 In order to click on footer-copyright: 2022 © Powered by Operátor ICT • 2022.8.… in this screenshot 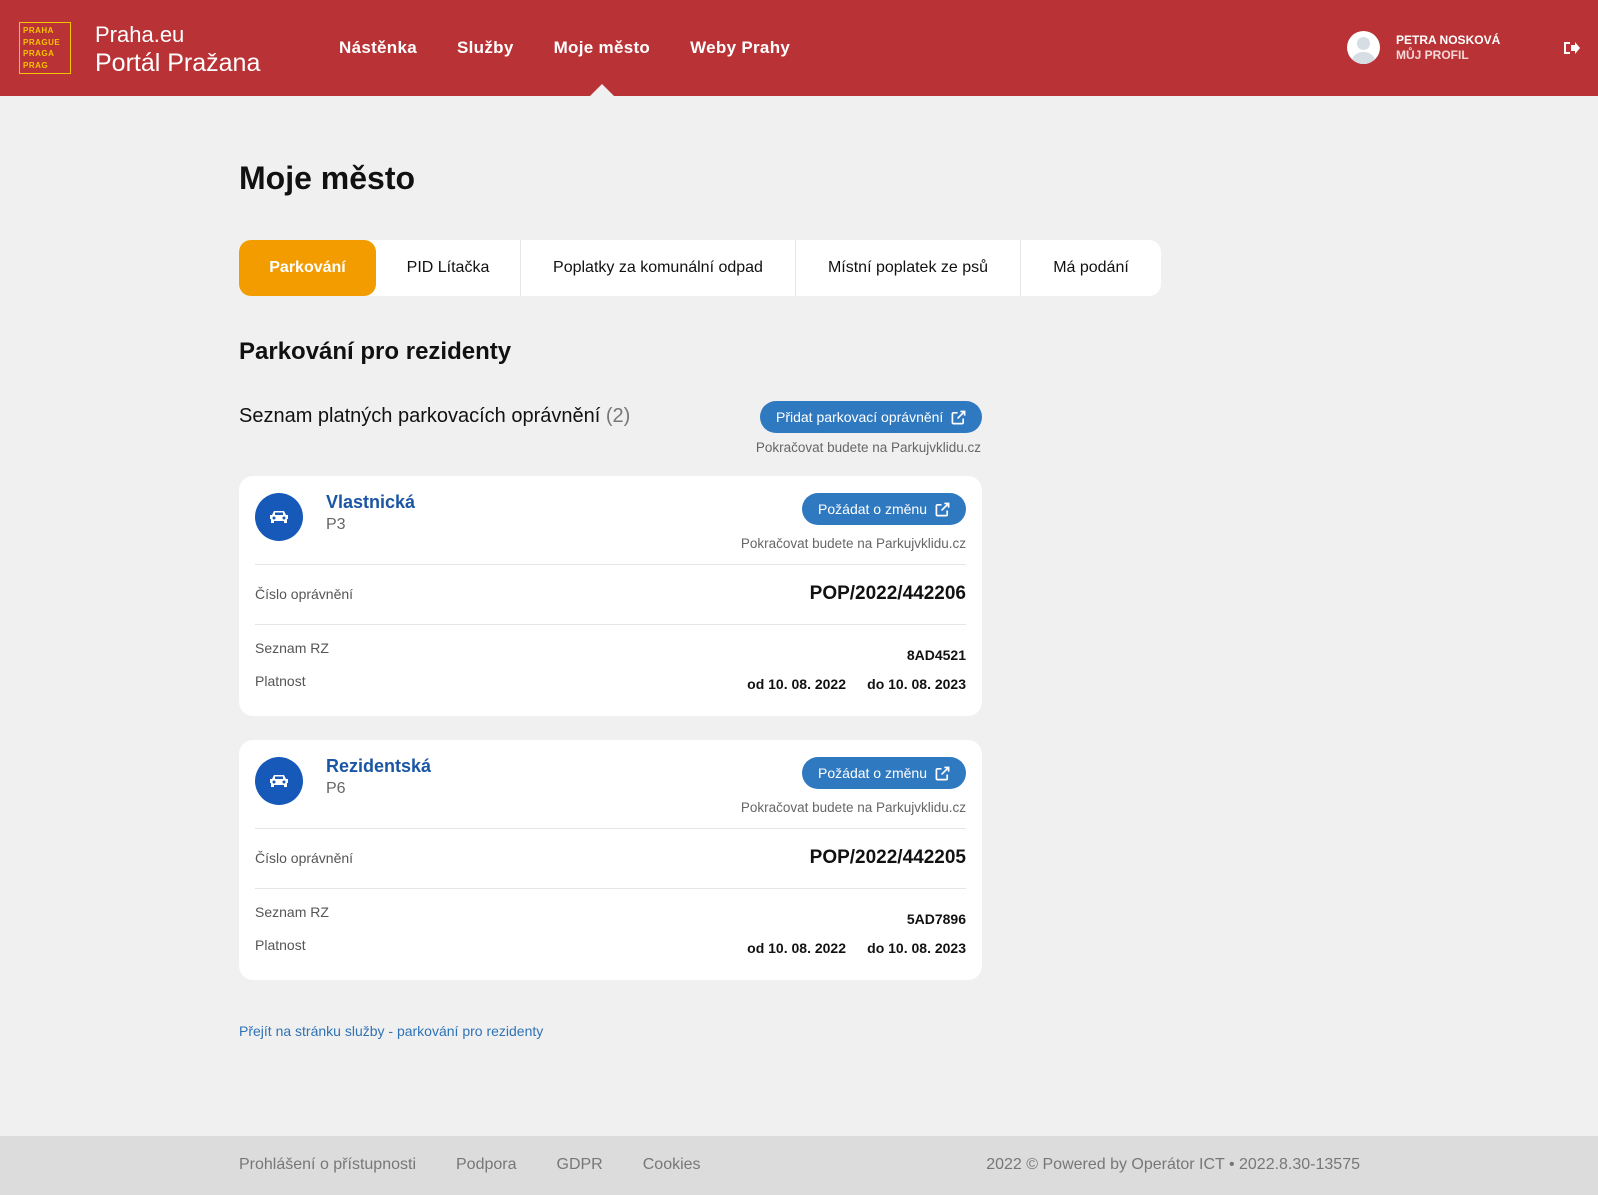, I will do `click(1173, 1164)`.